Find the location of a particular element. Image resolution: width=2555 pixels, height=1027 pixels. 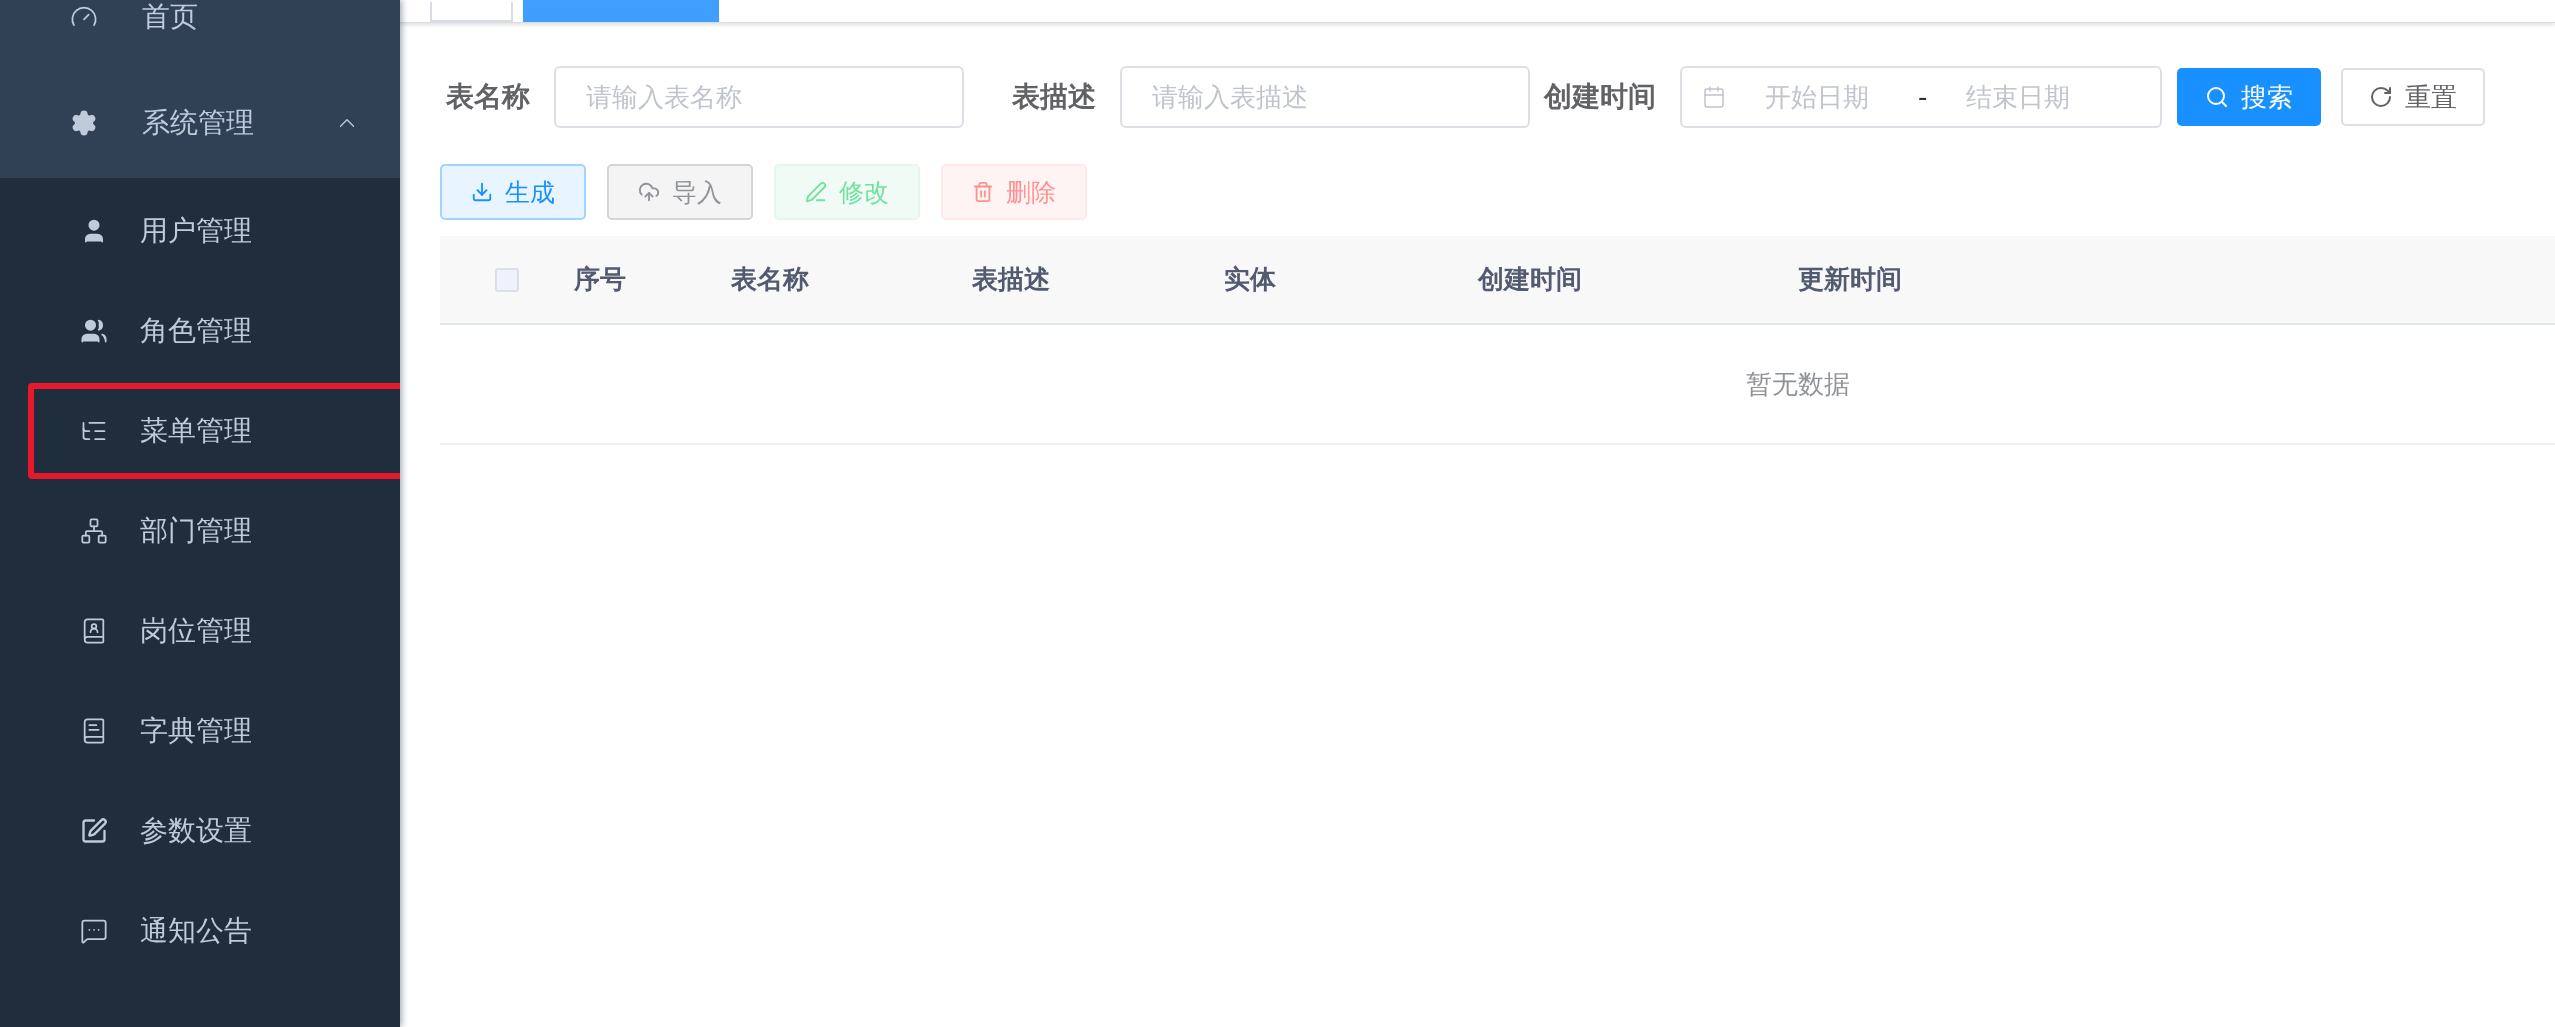

end-date-input: 结束日期 is located at coordinates (2018, 97).